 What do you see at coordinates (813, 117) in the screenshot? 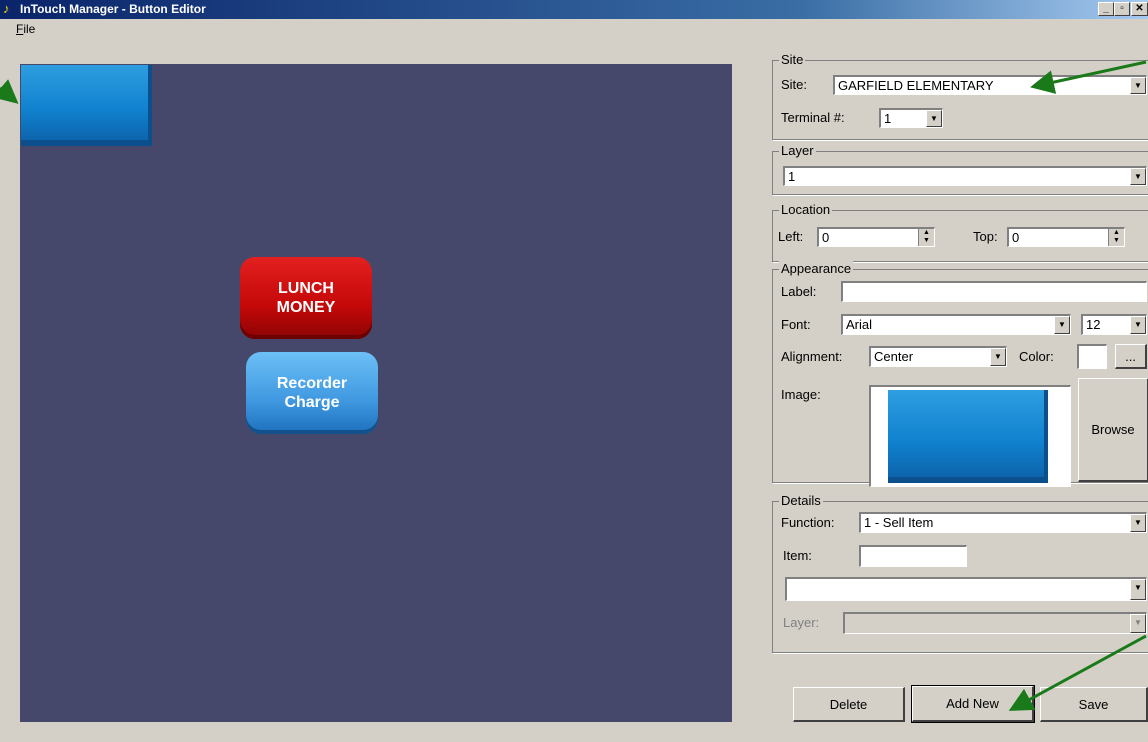
I see `terminal-label: Terminal #:` at bounding box center [813, 117].